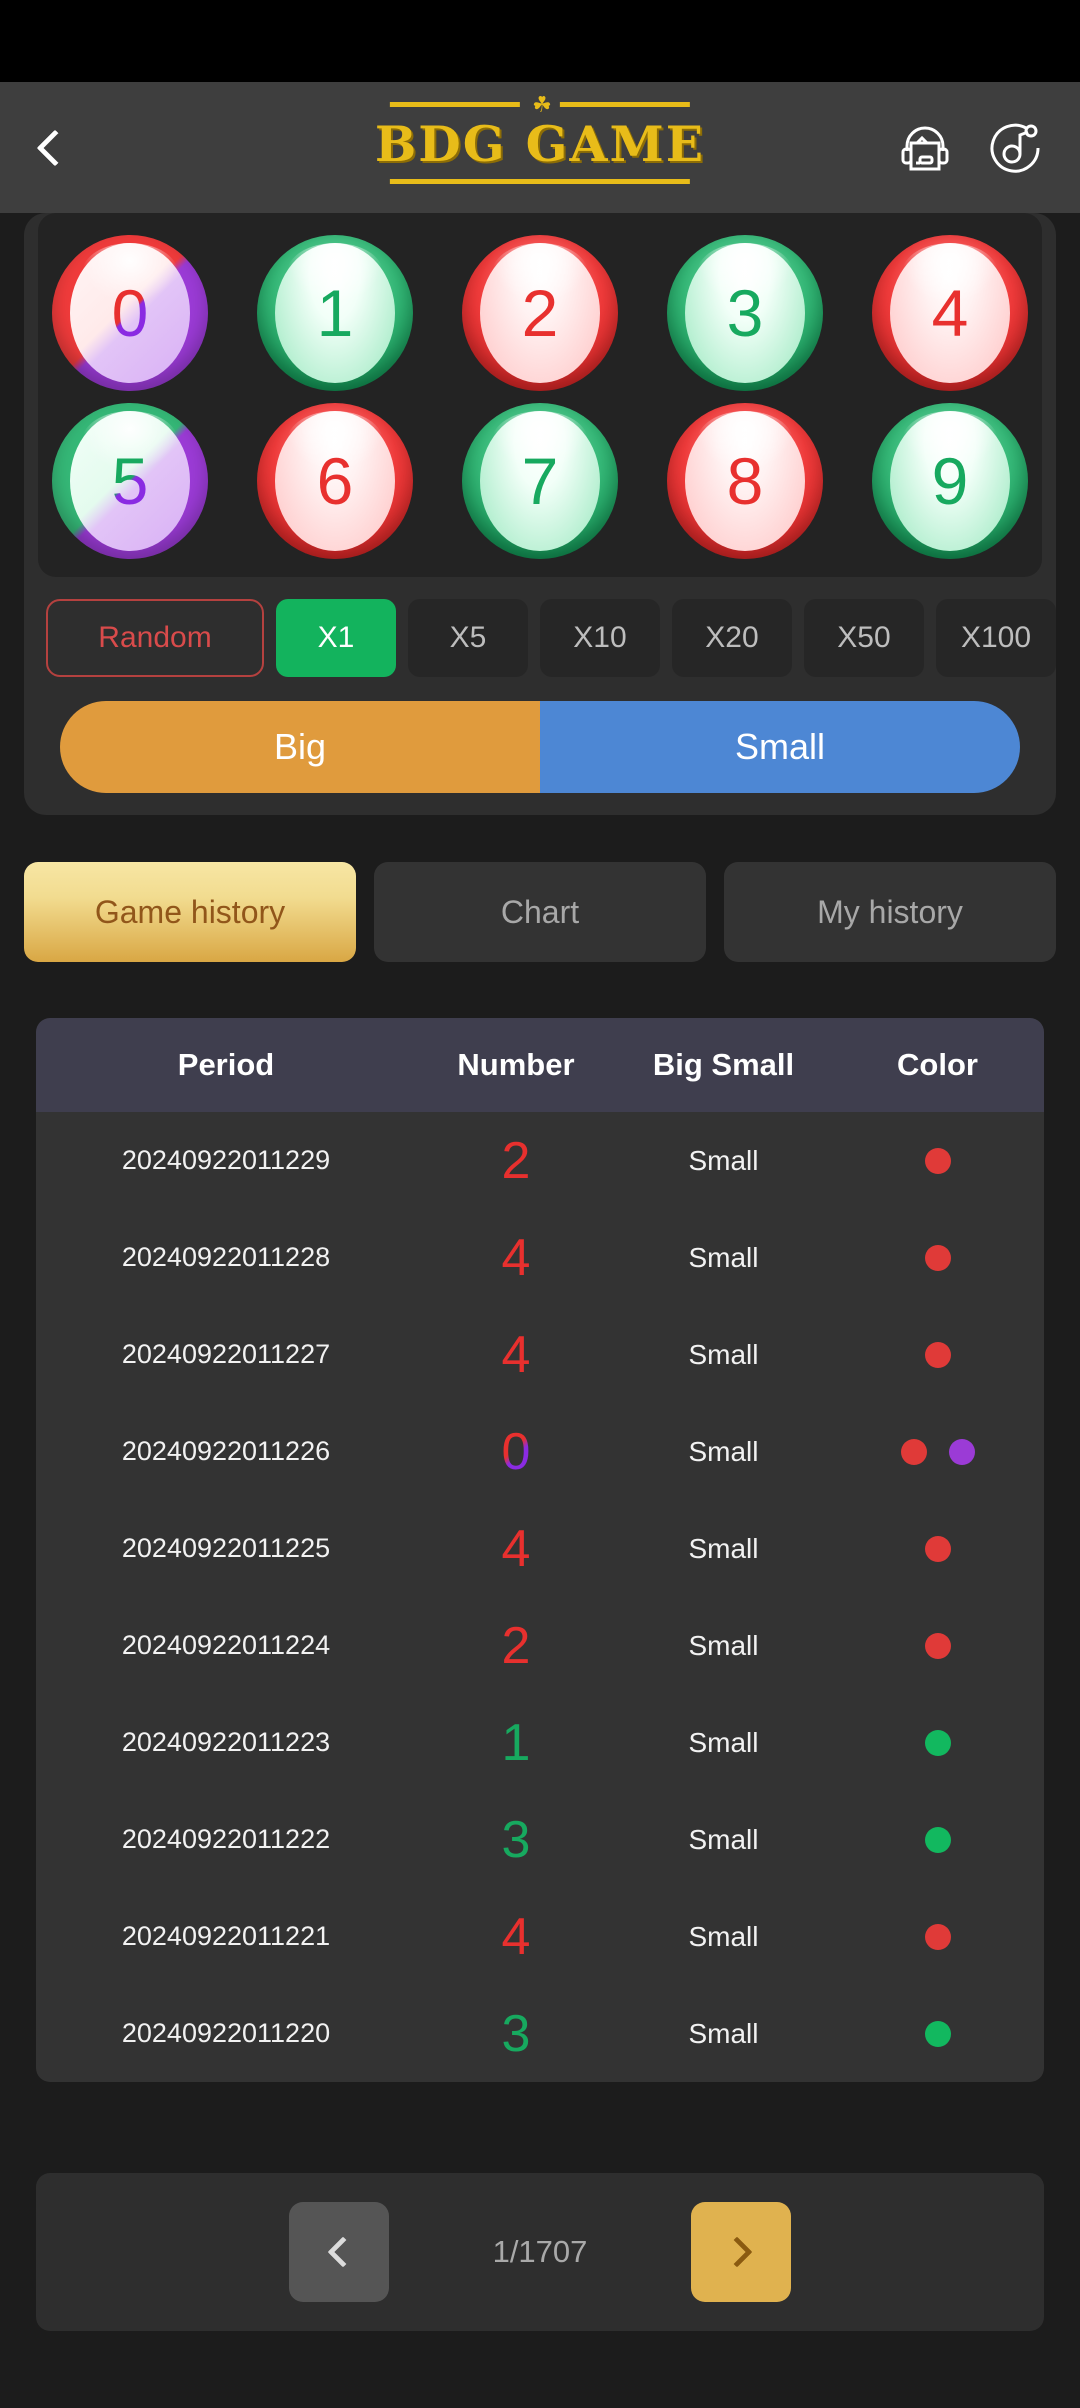 The width and height of the screenshot is (1080, 2408). Describe the element at coordinates (226, 2033) in the screenshot. I see `cell-period: 20240922011220` at that location.